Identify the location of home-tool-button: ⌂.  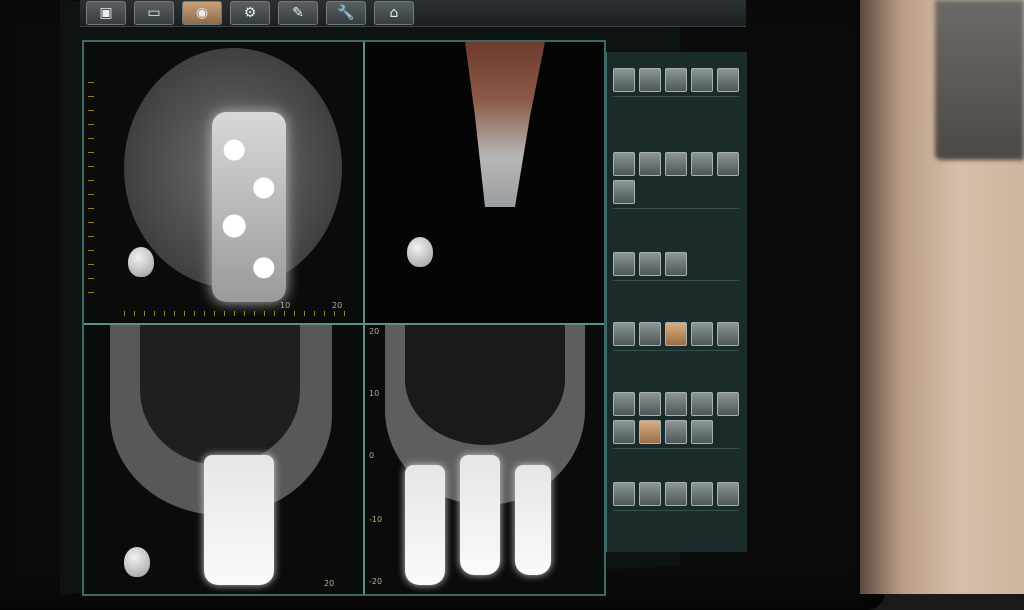
(394, 13).